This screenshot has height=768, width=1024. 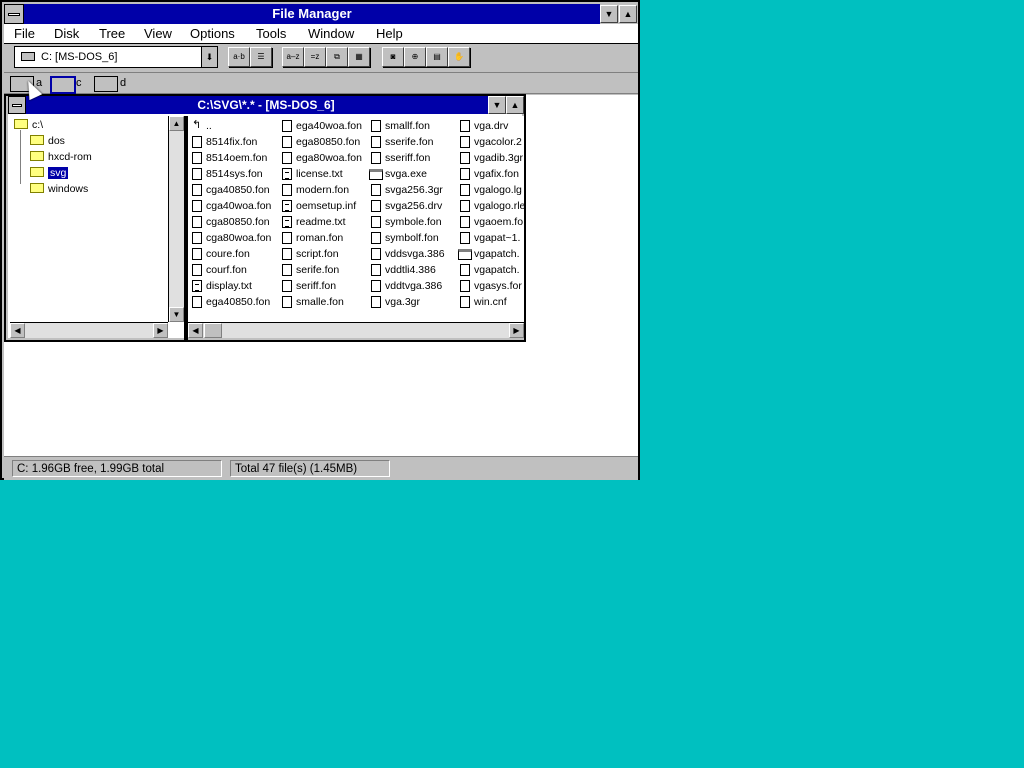 What do you see at coordinates (407, 206) in the screenshot?
I see `file-item: svga256.drv` at bounding box center [407, 206].